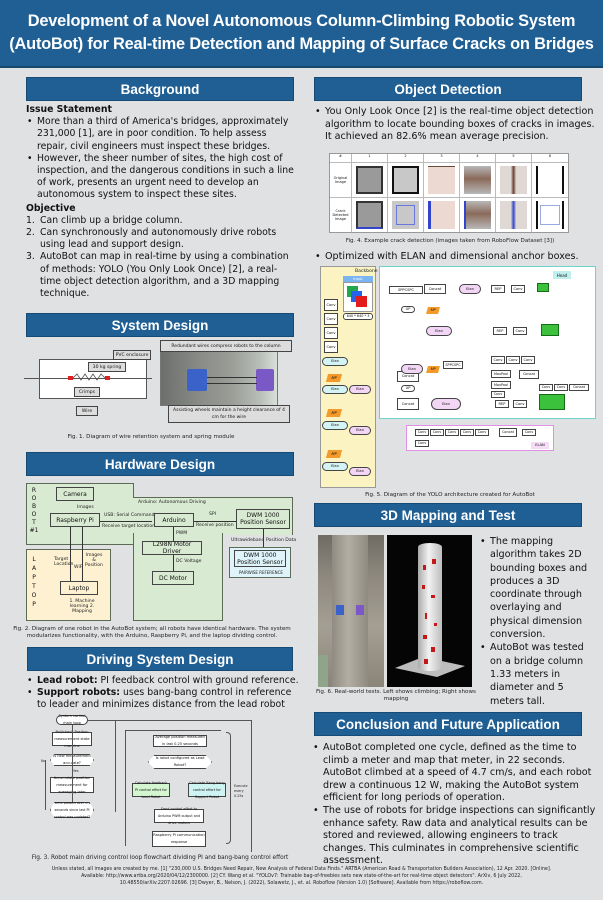 The width and height of the screenshot is (603, 900). I want to click on uwb-arrow, so click(263, 539).